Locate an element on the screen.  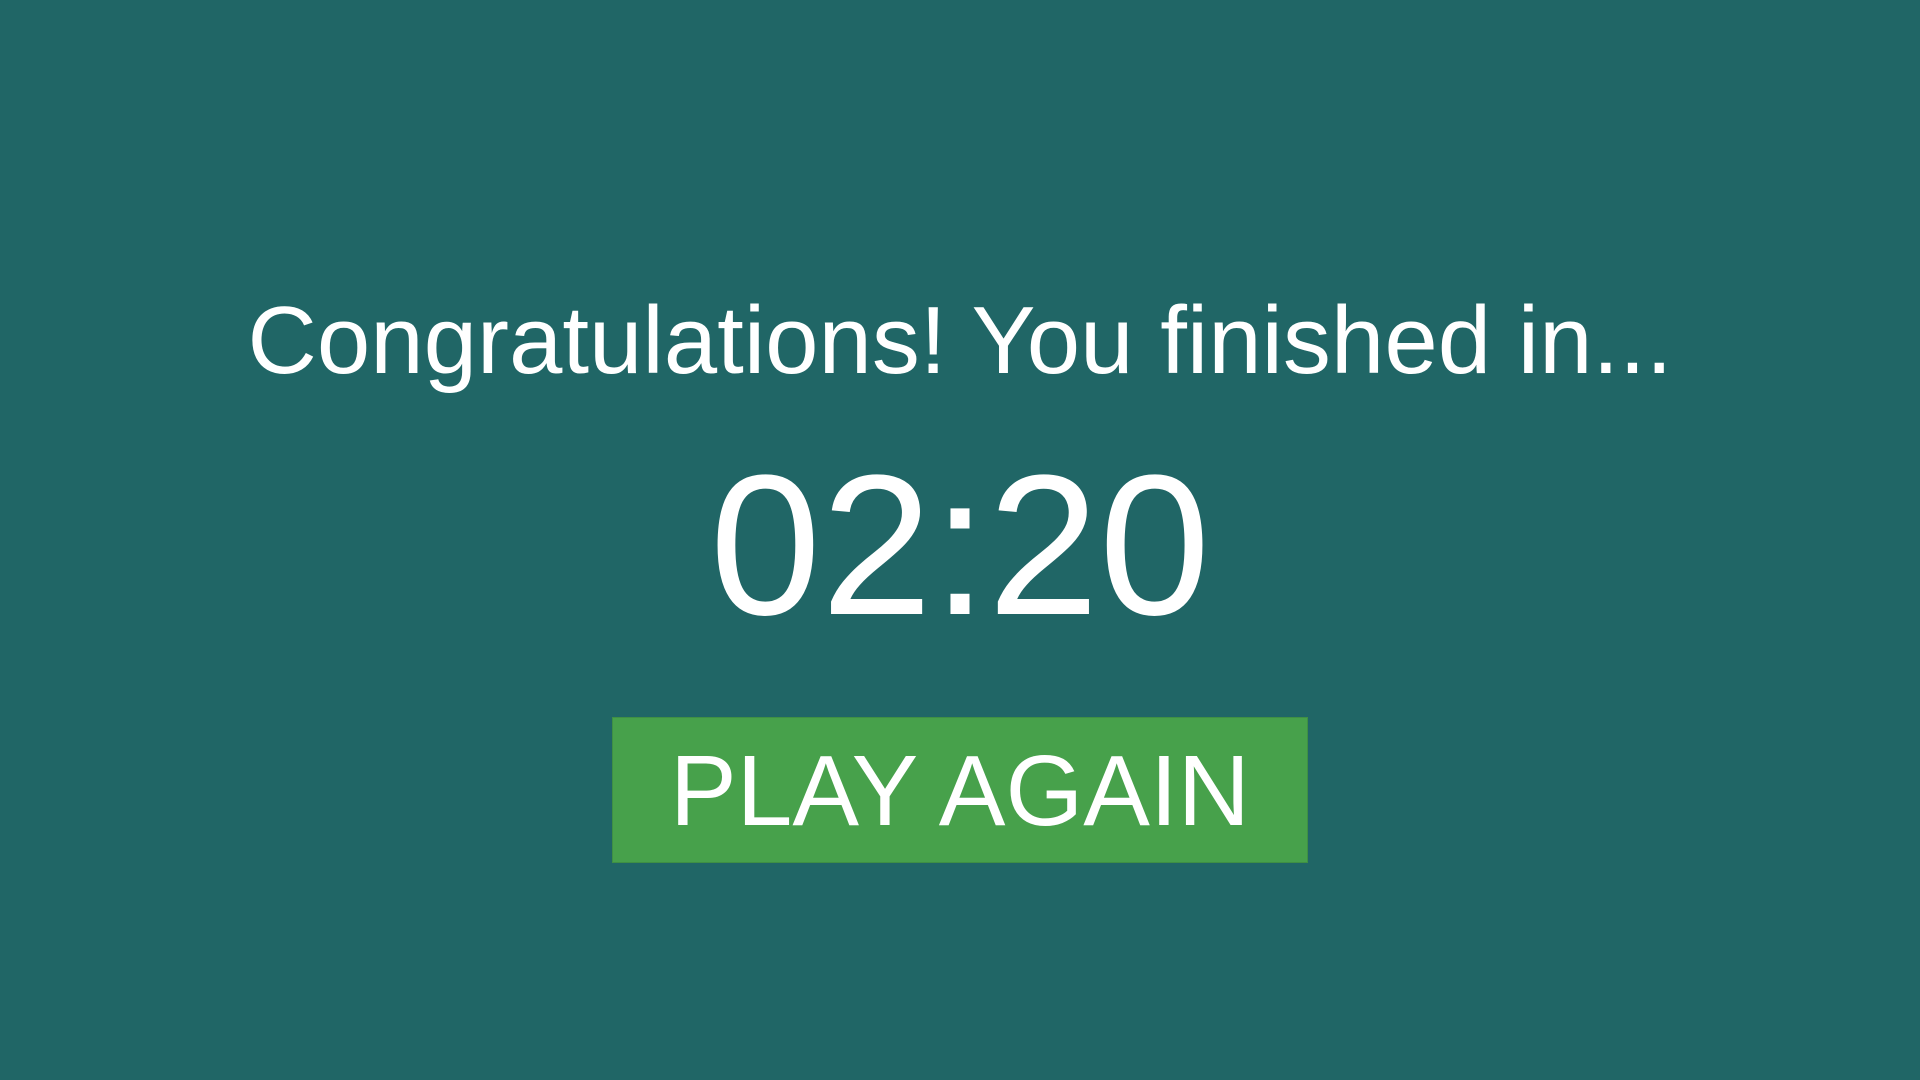
finish-time: 02:20 is located at coordinates (960, 545).